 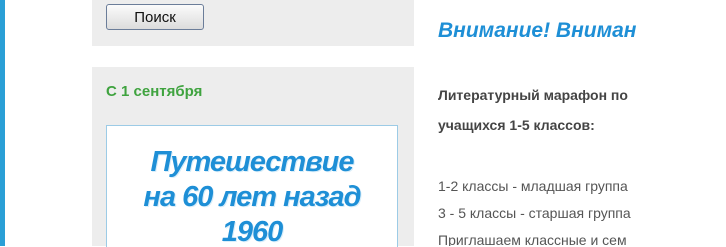 What do you see at coordinates (252, 162) in the screenshot?
I see `promo-banner-line-1: Путешествие` at bounding box center [252, 162].